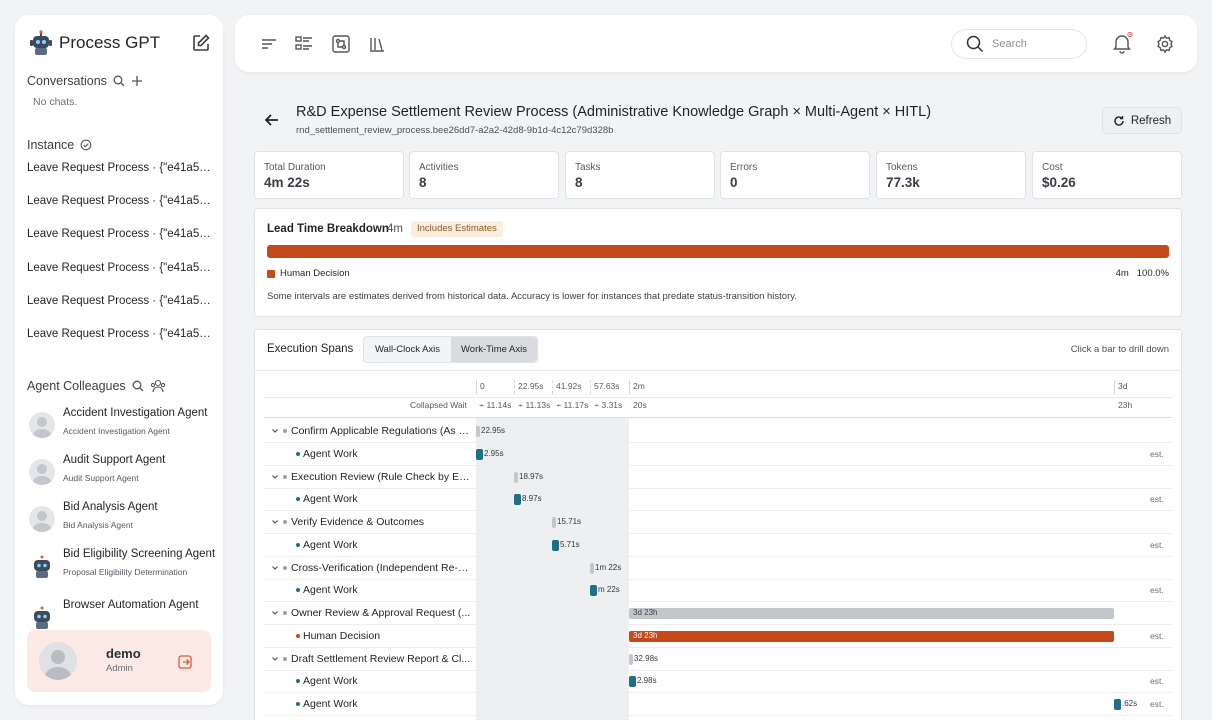 The width and height of the screenshot is (1212, 720). I want to click on plus-icon, so click(137, 81).